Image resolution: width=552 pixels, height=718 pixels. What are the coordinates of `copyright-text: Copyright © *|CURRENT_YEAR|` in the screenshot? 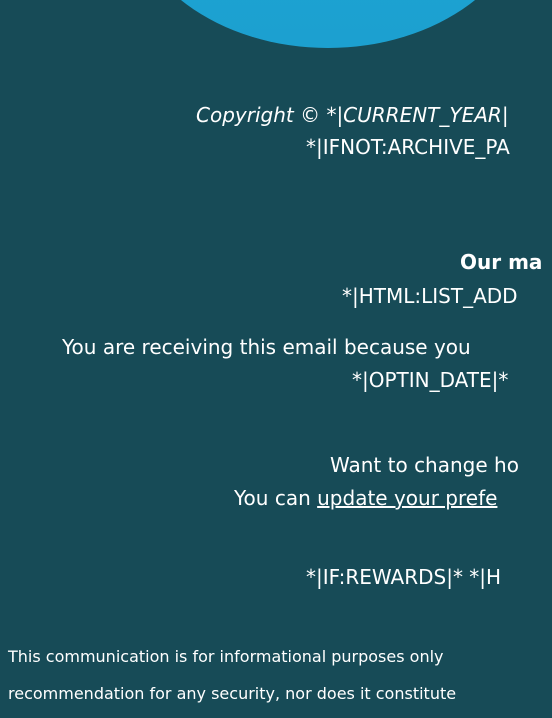 It's located at (352, 115).